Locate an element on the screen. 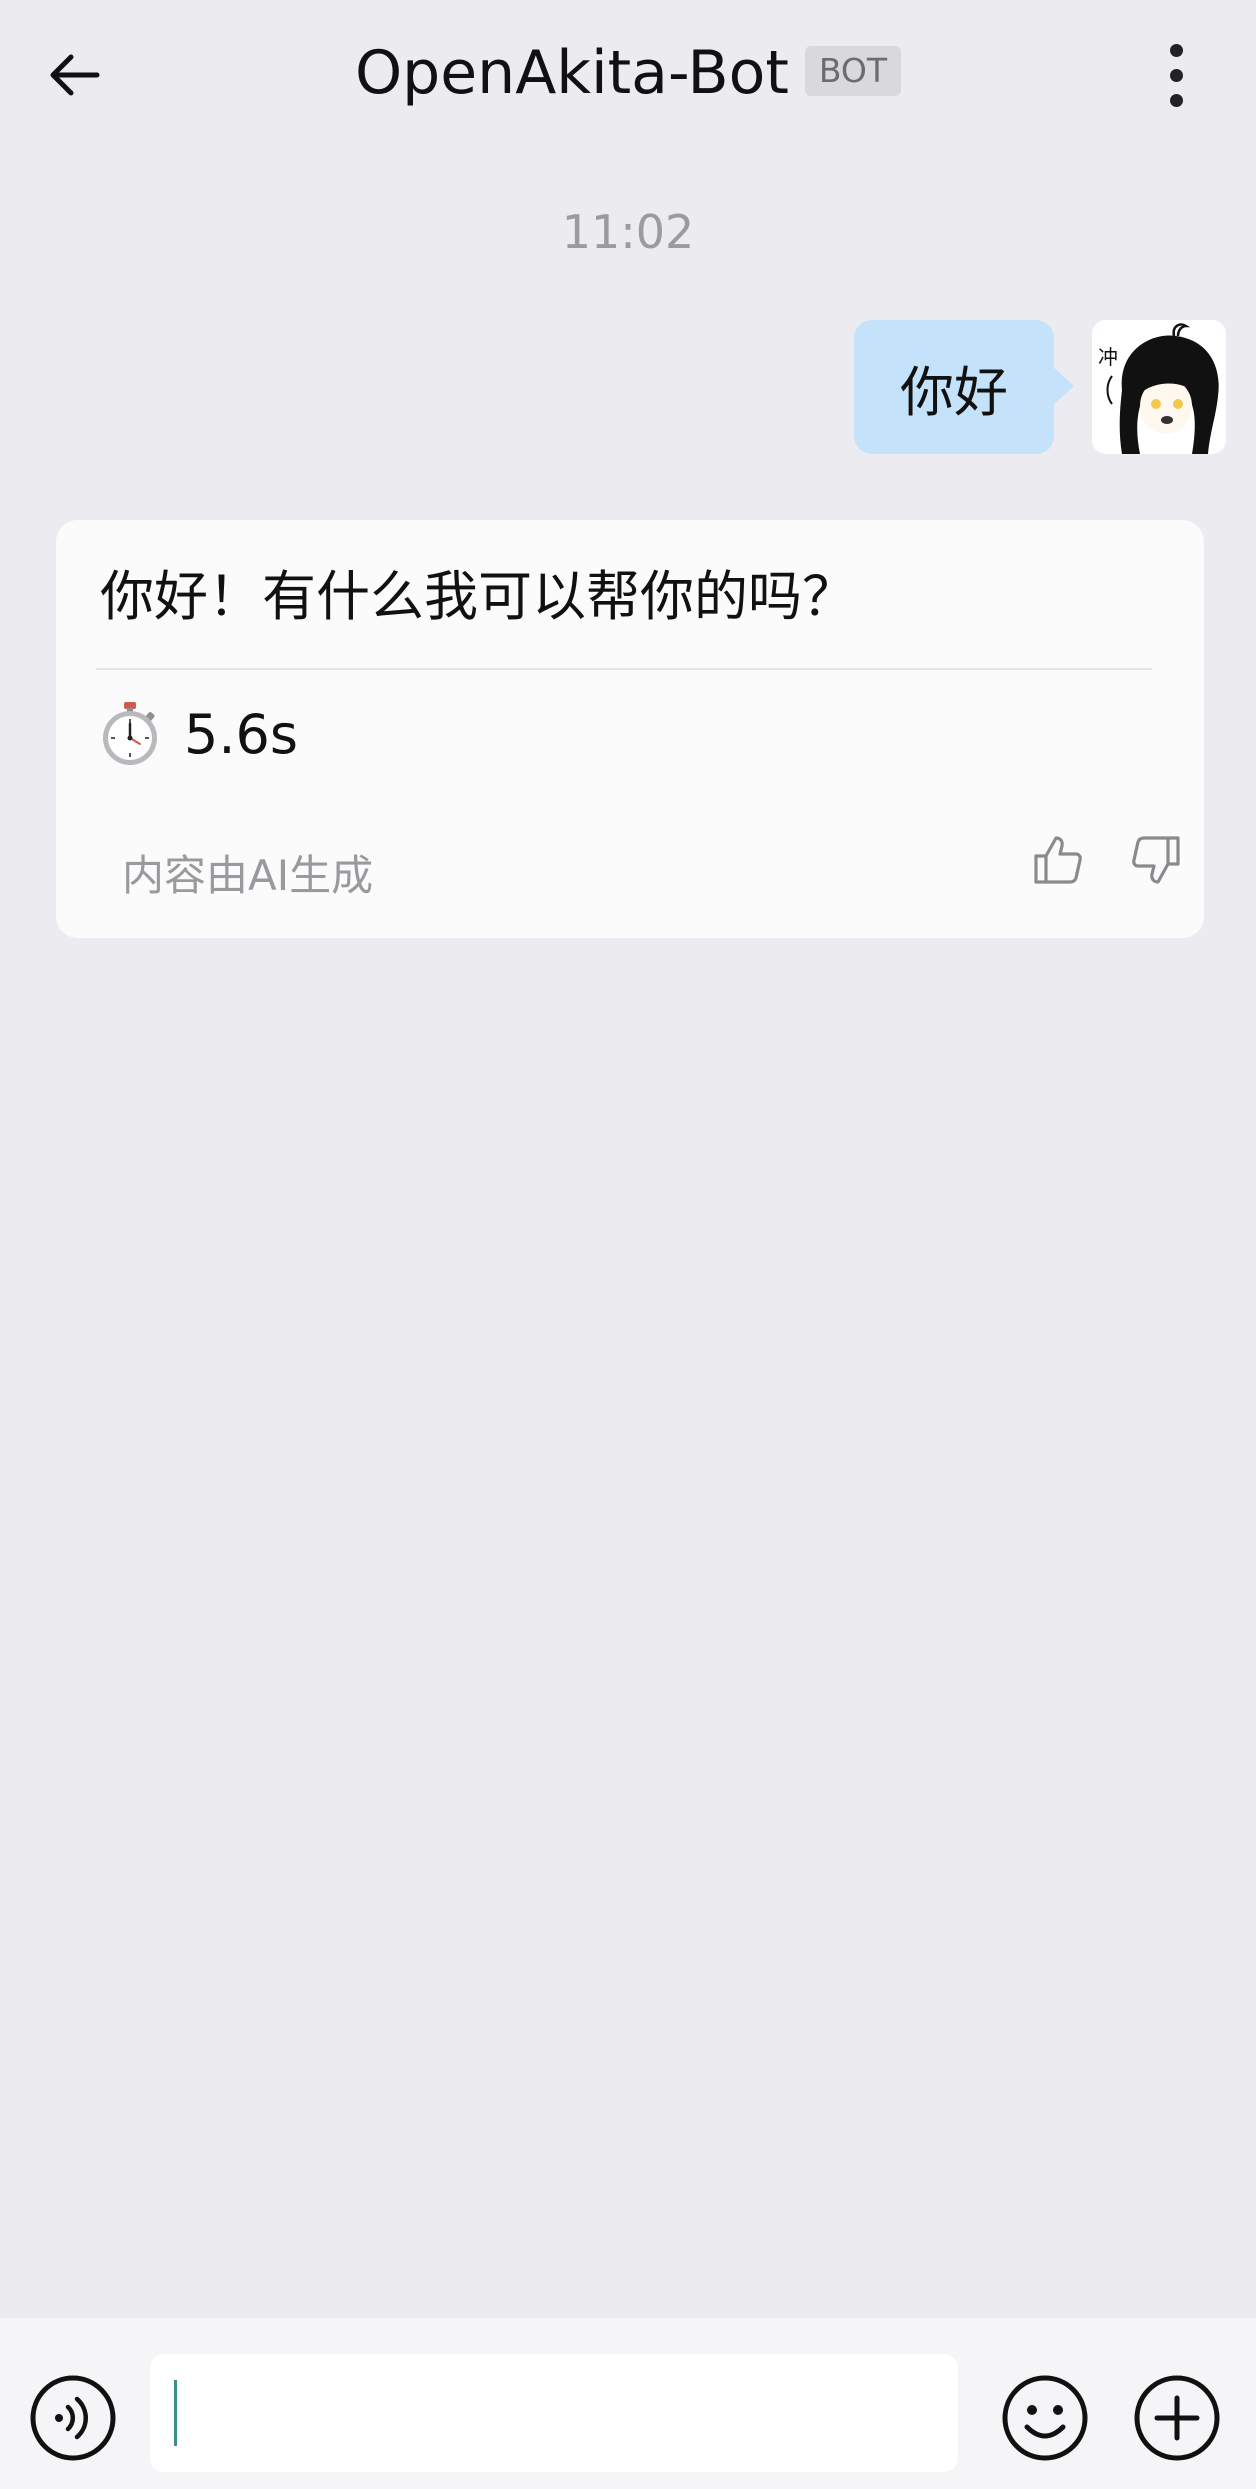 This screenshot has height=2489, width=1256. plus-circle-icon is located at coordinates (1177, 2418).